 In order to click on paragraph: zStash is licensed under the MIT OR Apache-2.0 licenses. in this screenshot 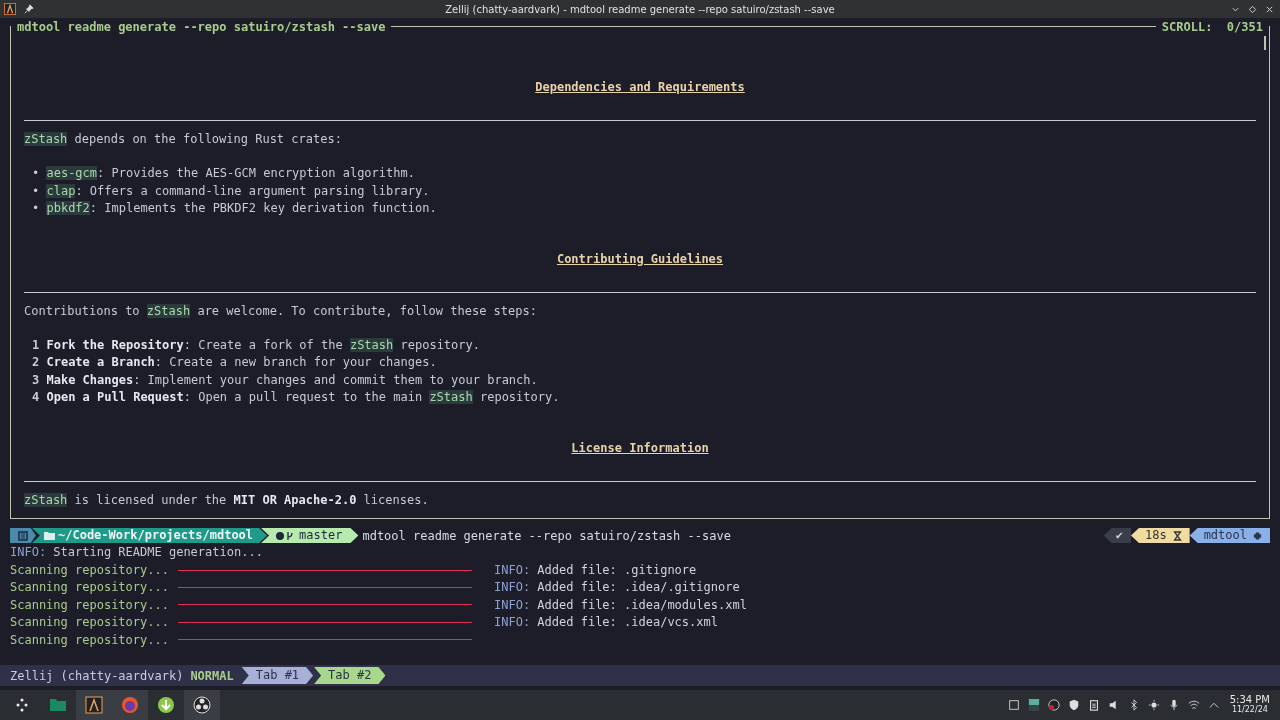, I will do `click(226, 500)`.